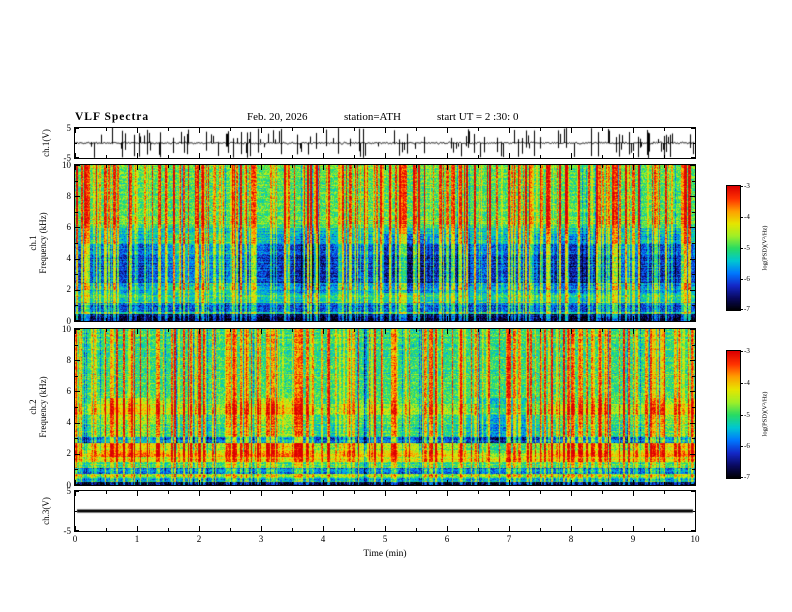 The image size is (792, 612). Describe the element at coordinates (199, 539) in the screenshot. I see `x-tick-label: 2` at that location.